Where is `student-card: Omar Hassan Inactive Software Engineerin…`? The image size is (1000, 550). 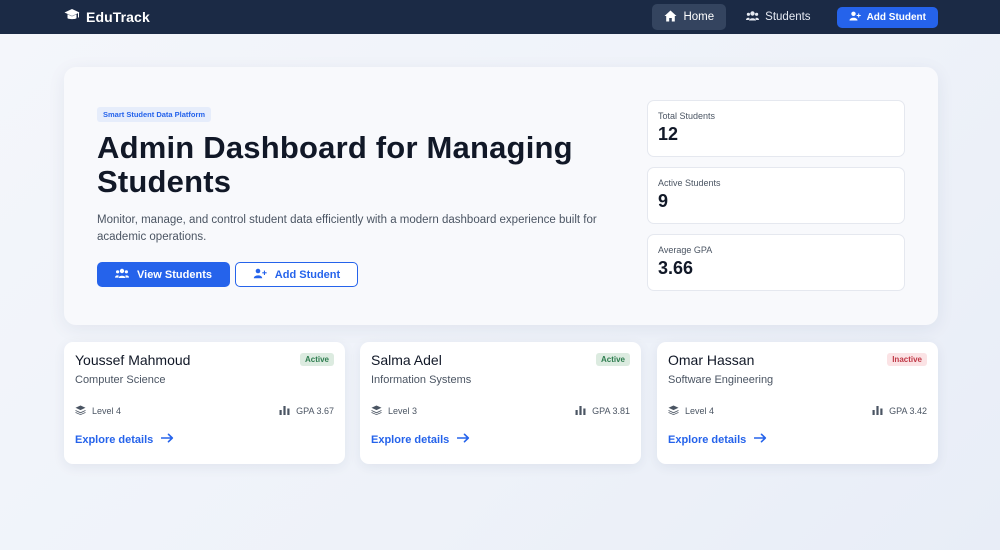
student-card: Omar Hassan Inactive Software Engineerin… is located at coordinates (797, 403).